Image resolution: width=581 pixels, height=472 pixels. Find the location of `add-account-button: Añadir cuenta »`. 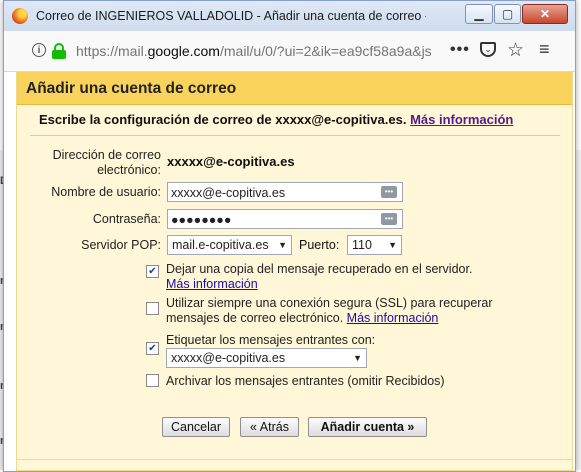

add-account-button: Añadir cuenta » is located at coordinates (367, 427).